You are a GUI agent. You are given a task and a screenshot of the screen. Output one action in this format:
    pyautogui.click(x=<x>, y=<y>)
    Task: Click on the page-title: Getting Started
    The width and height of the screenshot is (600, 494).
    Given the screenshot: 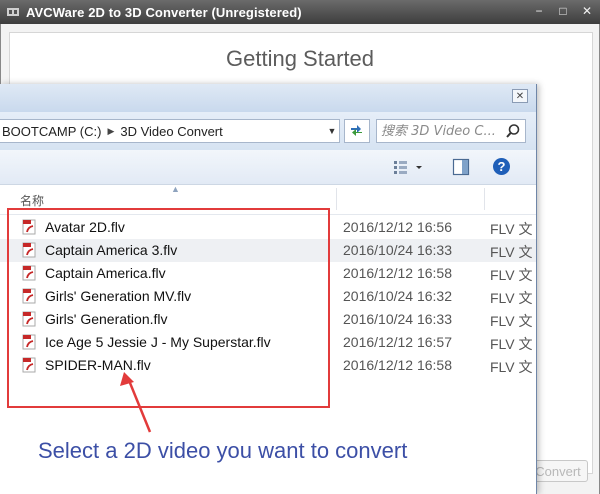 What is the action you would take?
    pyautogui.click(x=300, y=58)
    